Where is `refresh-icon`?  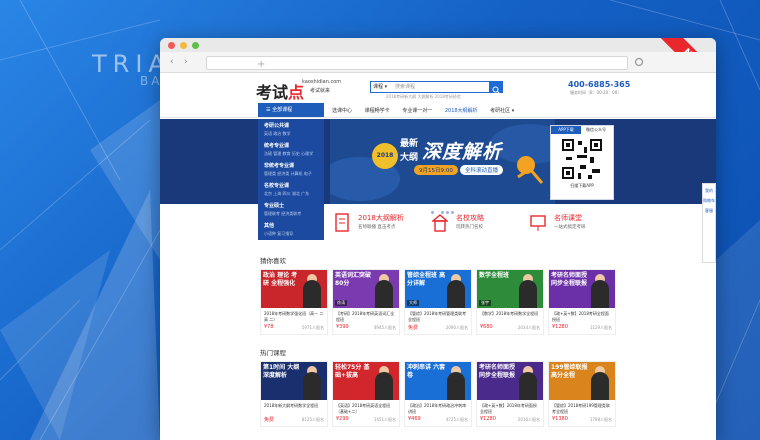
refresh-icon is located at coordinates (639, 62).